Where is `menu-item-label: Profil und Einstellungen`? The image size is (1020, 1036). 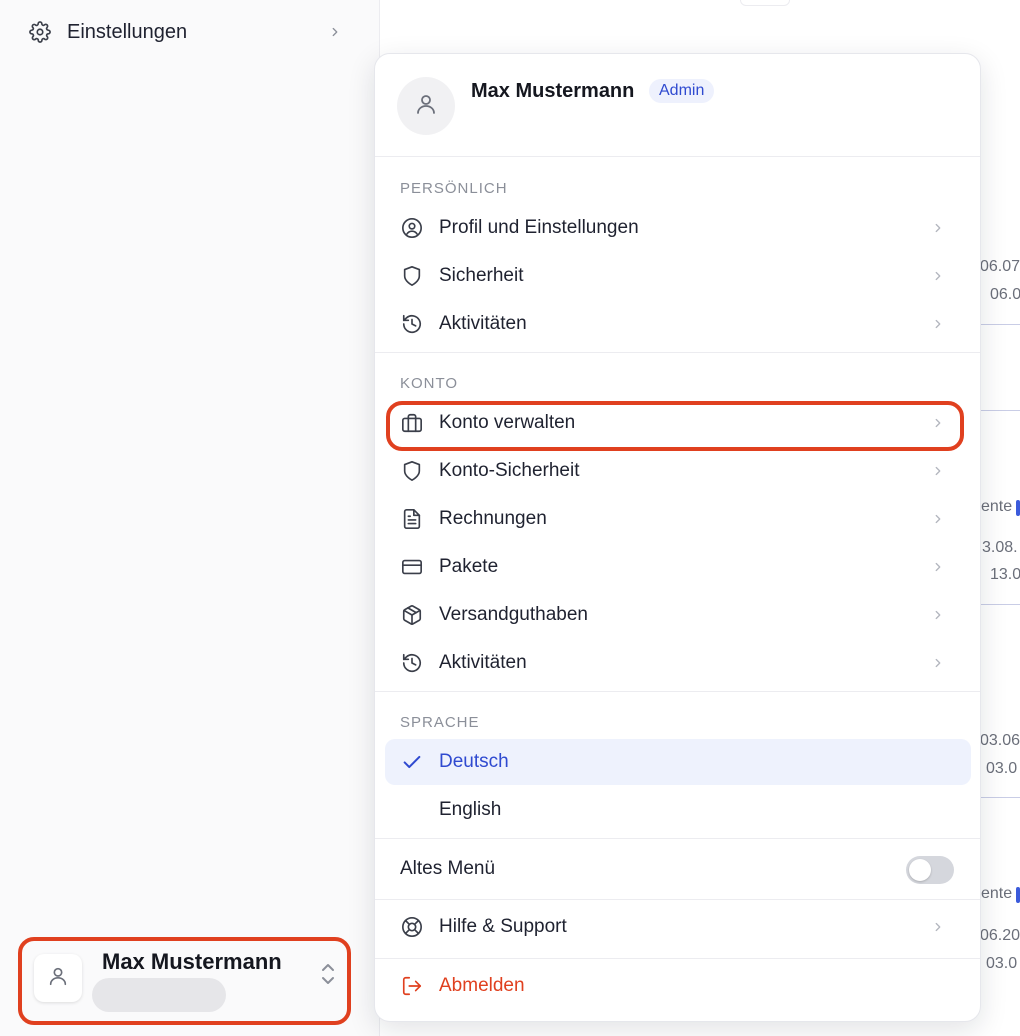
menu-item-label: Profil und Einstellungen is located at coordinates (539, 227).